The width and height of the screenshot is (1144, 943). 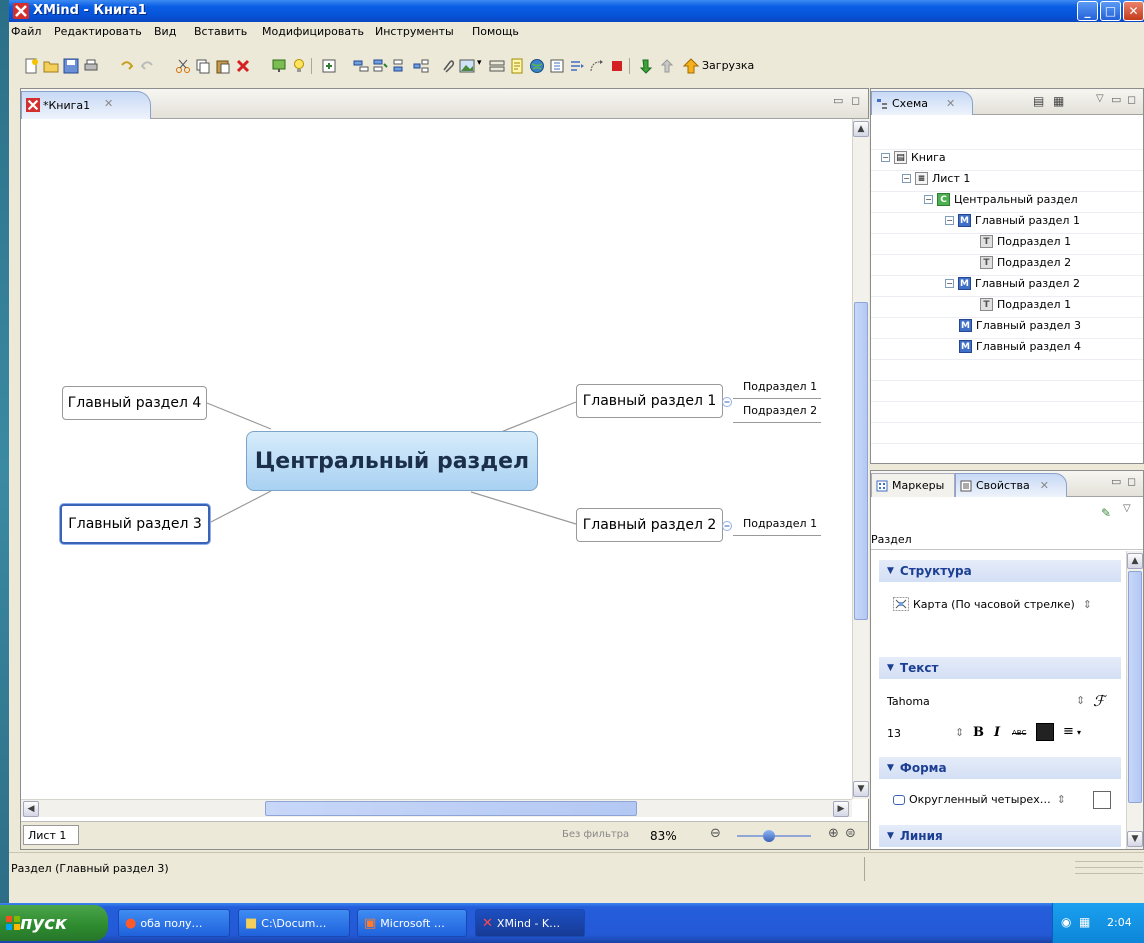 What do you see at coordinates (1020, 325) in the screenshot?
I see `outline-row-main-3: M Главный раздел 3` at bounding box center [1020, 325].